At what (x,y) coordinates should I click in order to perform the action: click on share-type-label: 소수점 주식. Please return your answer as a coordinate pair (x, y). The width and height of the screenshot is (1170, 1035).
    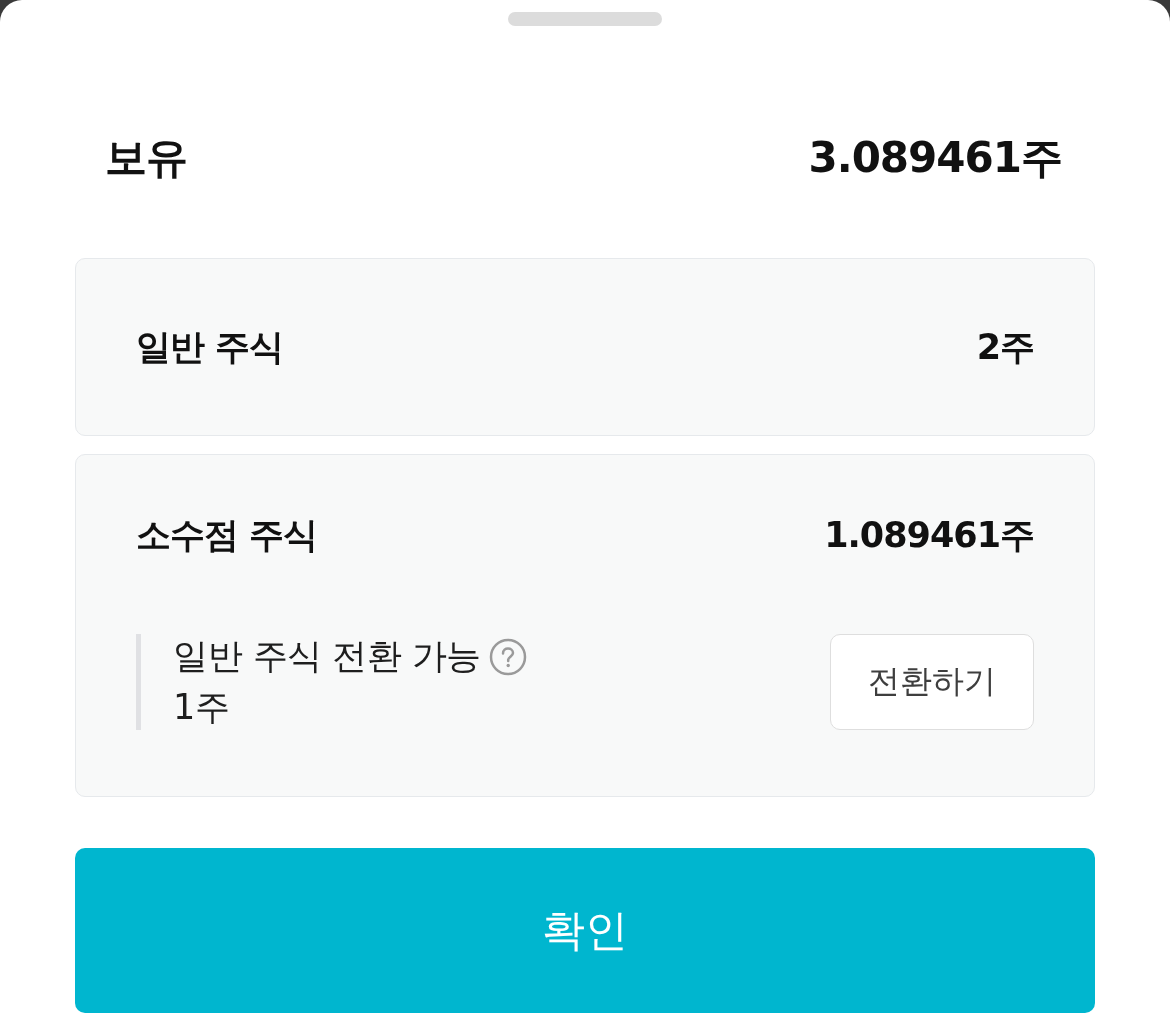
    Looking at the image, I should click on (227, 535).